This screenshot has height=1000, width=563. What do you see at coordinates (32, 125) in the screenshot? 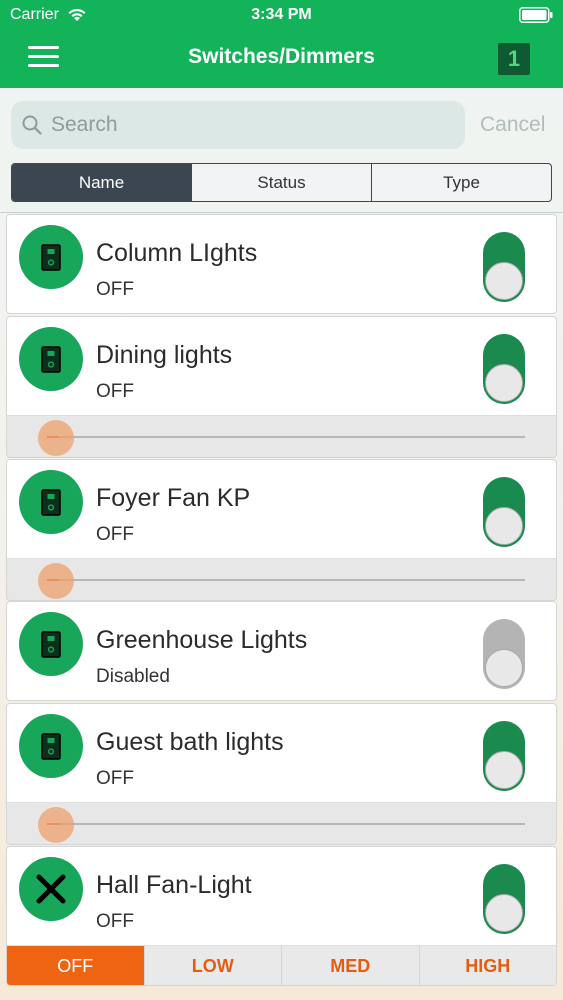
I see `search-icon` at bounding box center [32, 125].